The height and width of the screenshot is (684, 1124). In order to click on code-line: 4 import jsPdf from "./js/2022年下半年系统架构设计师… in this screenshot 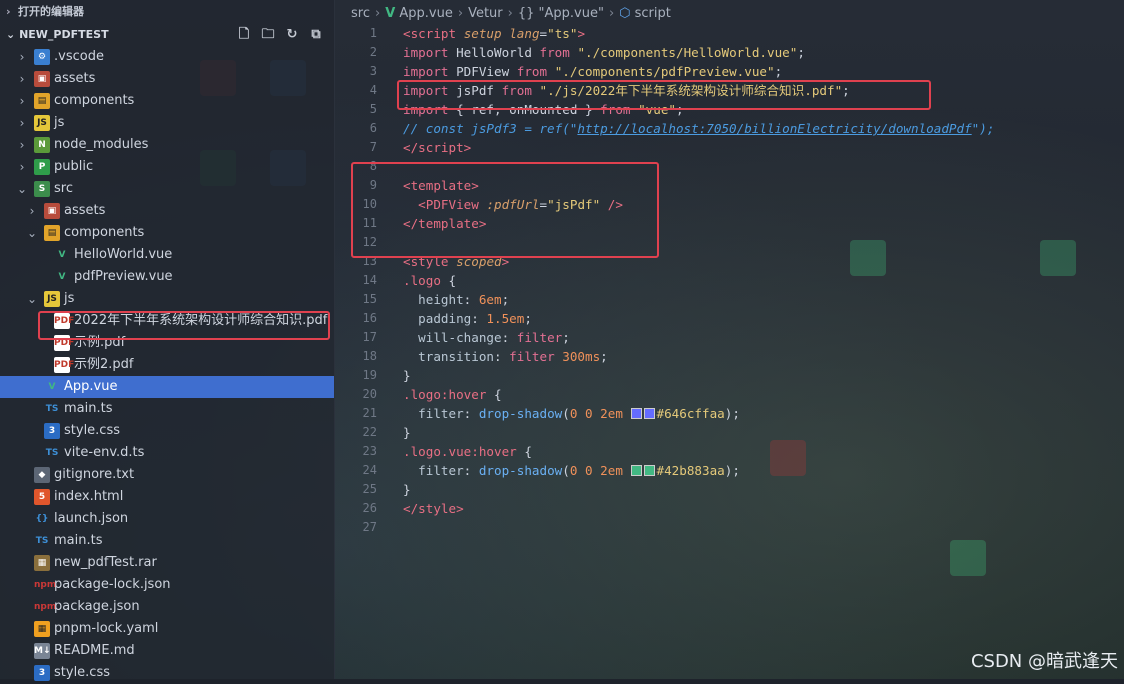, I will do `click(729, 90)`.